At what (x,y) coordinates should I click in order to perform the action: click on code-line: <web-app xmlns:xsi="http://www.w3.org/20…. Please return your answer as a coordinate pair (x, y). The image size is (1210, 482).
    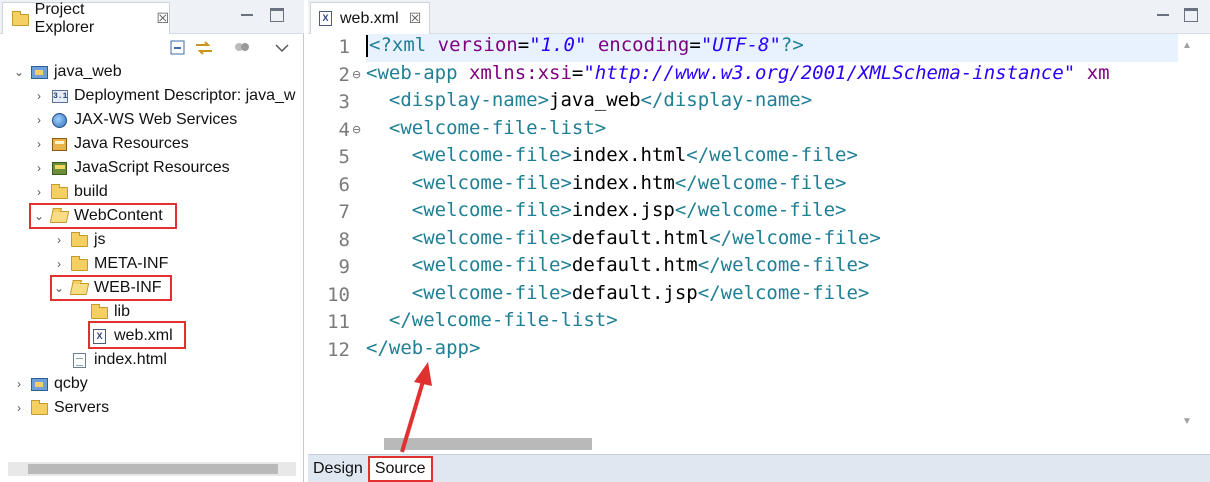
    Looking at the image, I should click on (738, 76).